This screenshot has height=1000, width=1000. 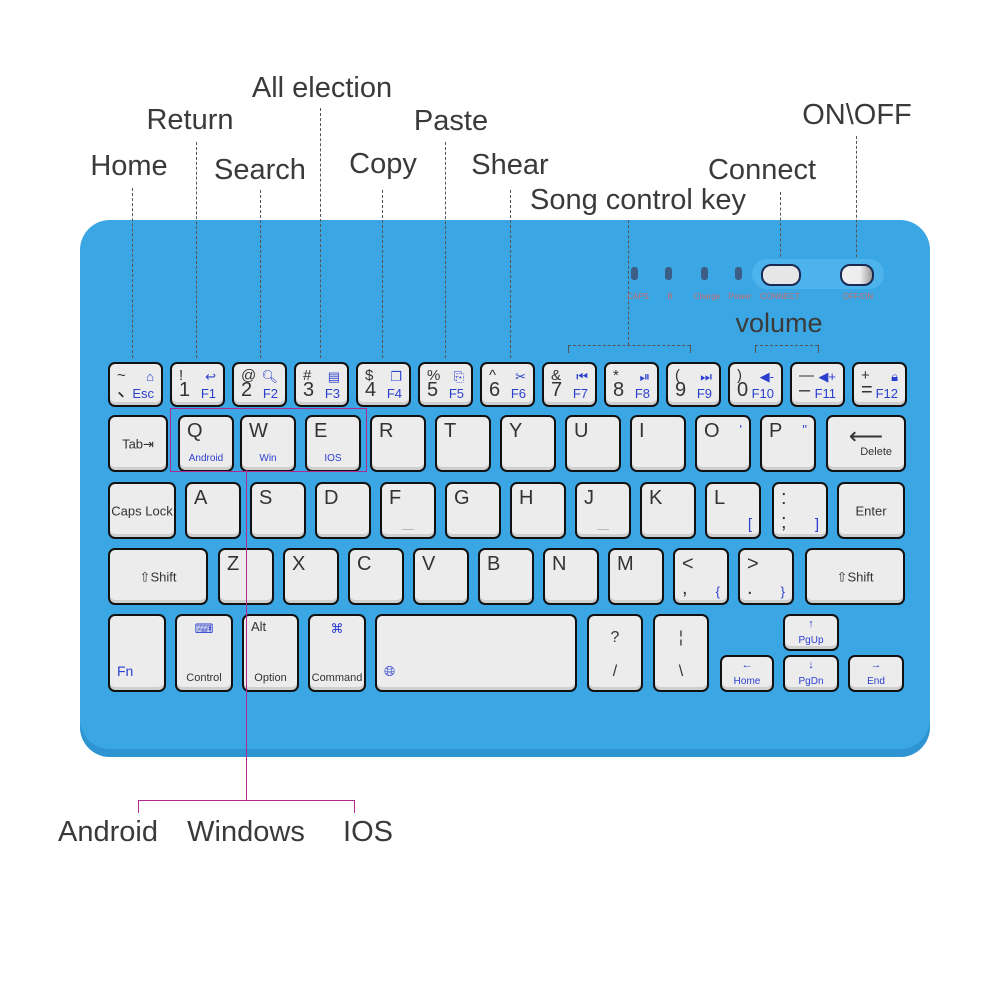 What do you see at coordinates (670, 296) in the screenshot?
I see `indicator-label: B` at bounding box center [670, 296].